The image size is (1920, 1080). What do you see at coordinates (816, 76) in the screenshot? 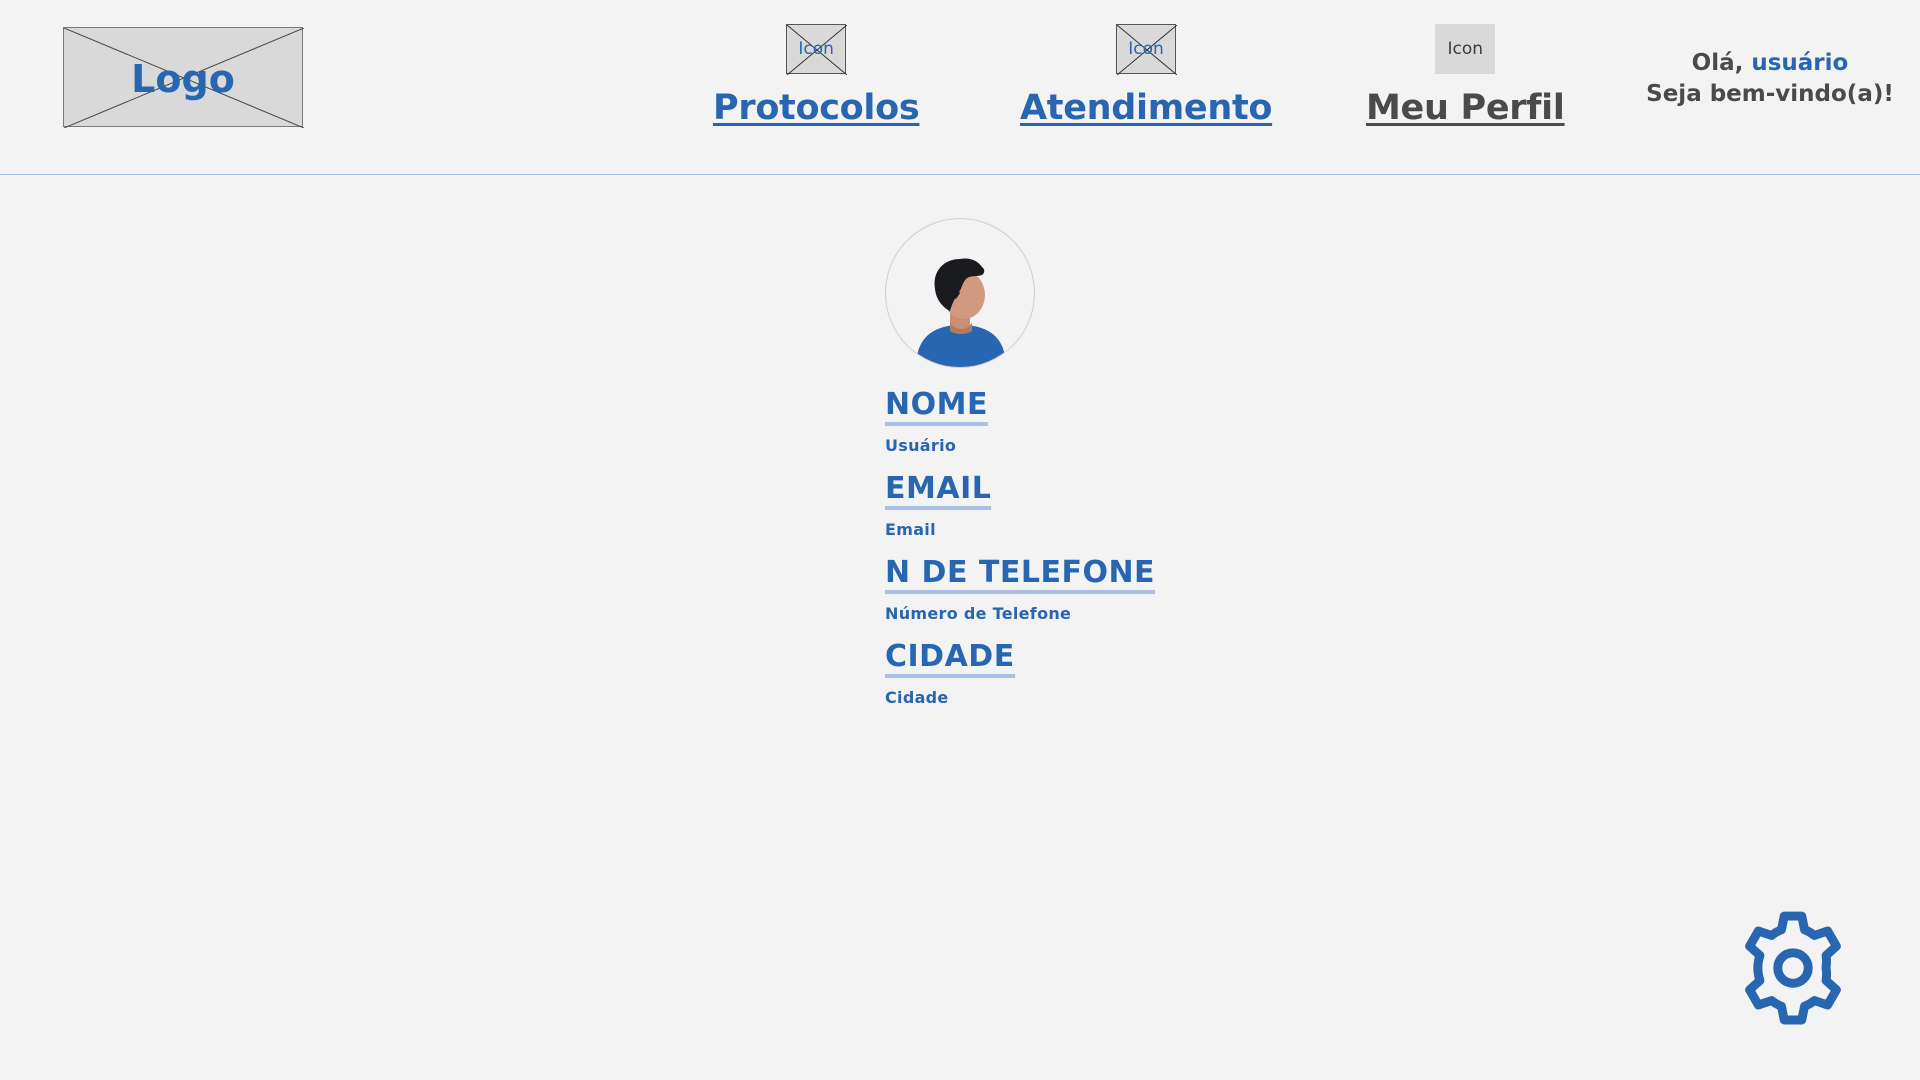
I see `nav-item-protocolos: Icon Protocolos` at bounding box center [816, 76].